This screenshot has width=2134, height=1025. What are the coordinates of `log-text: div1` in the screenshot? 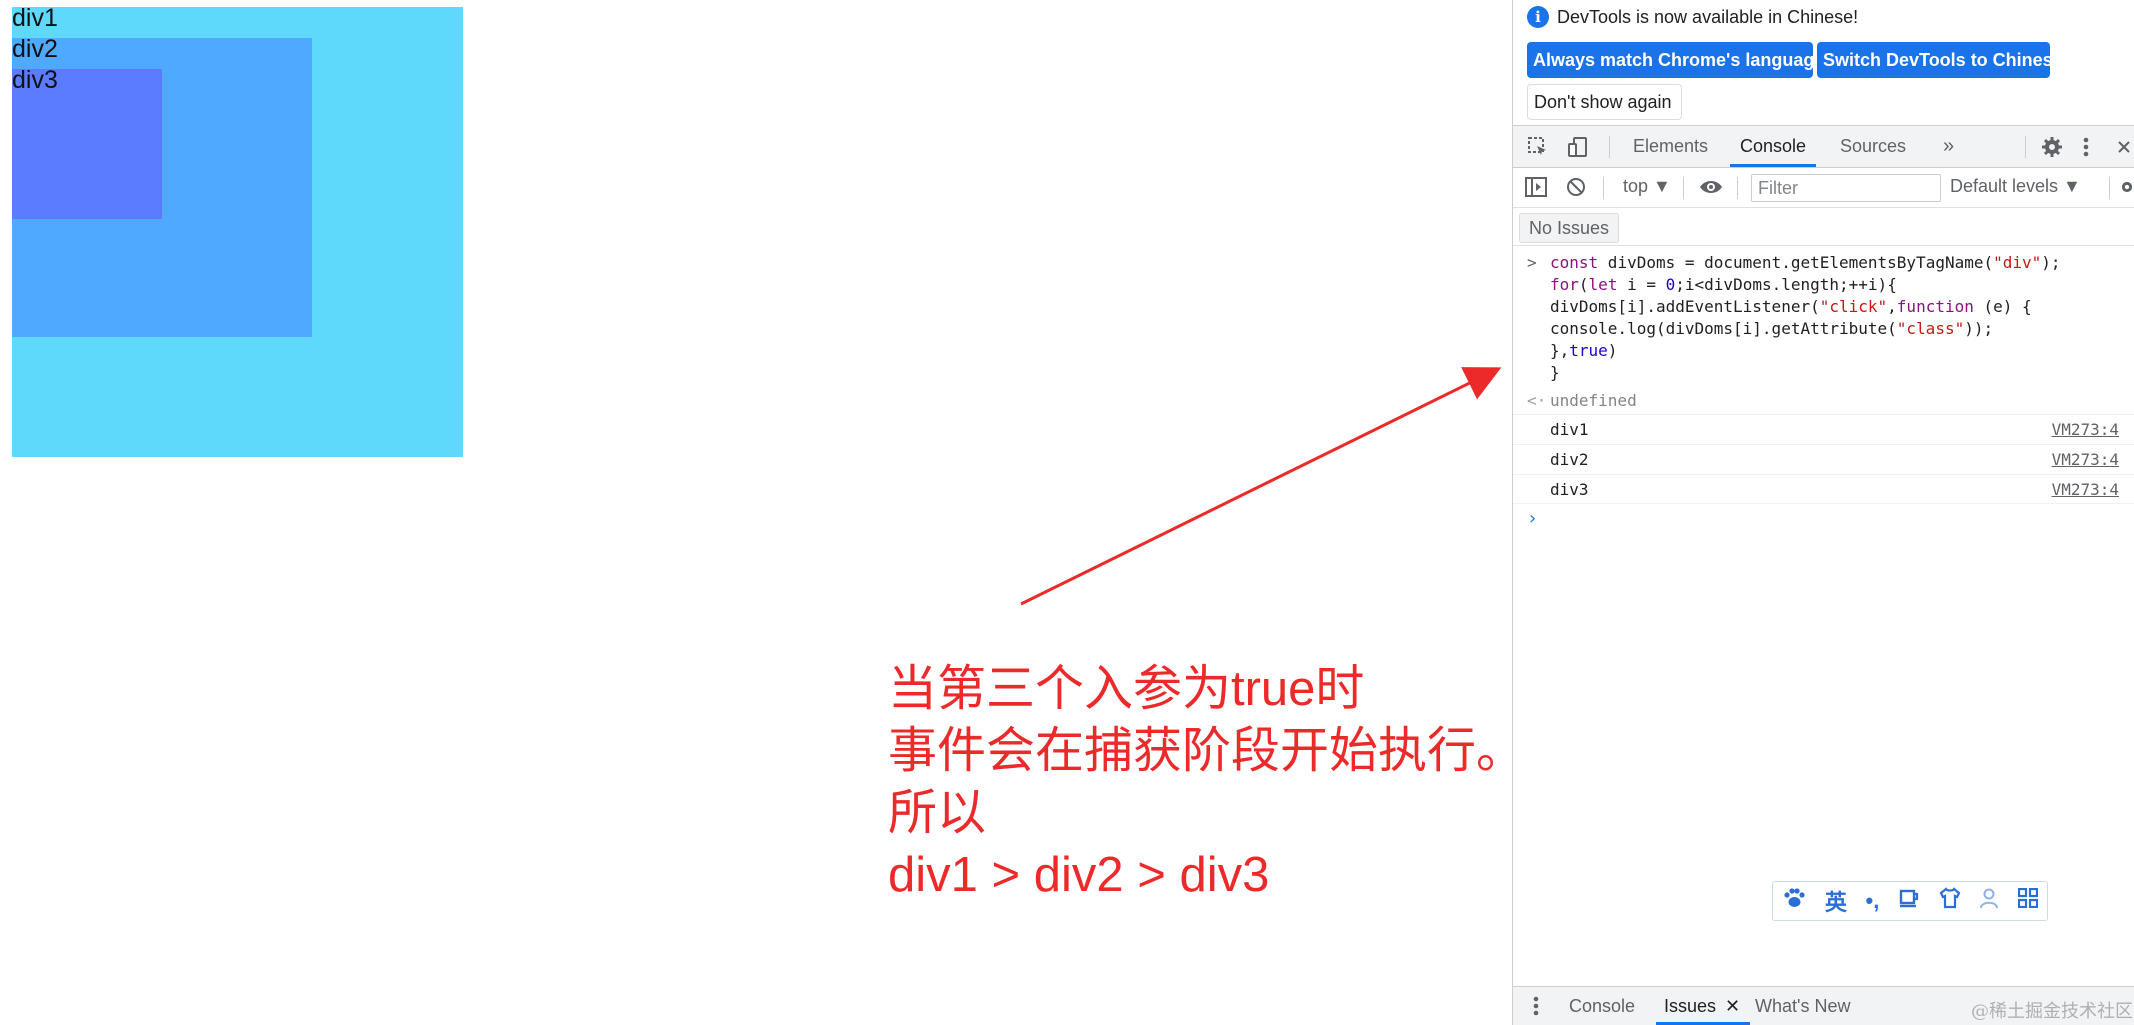 It's located at (1569, 429).